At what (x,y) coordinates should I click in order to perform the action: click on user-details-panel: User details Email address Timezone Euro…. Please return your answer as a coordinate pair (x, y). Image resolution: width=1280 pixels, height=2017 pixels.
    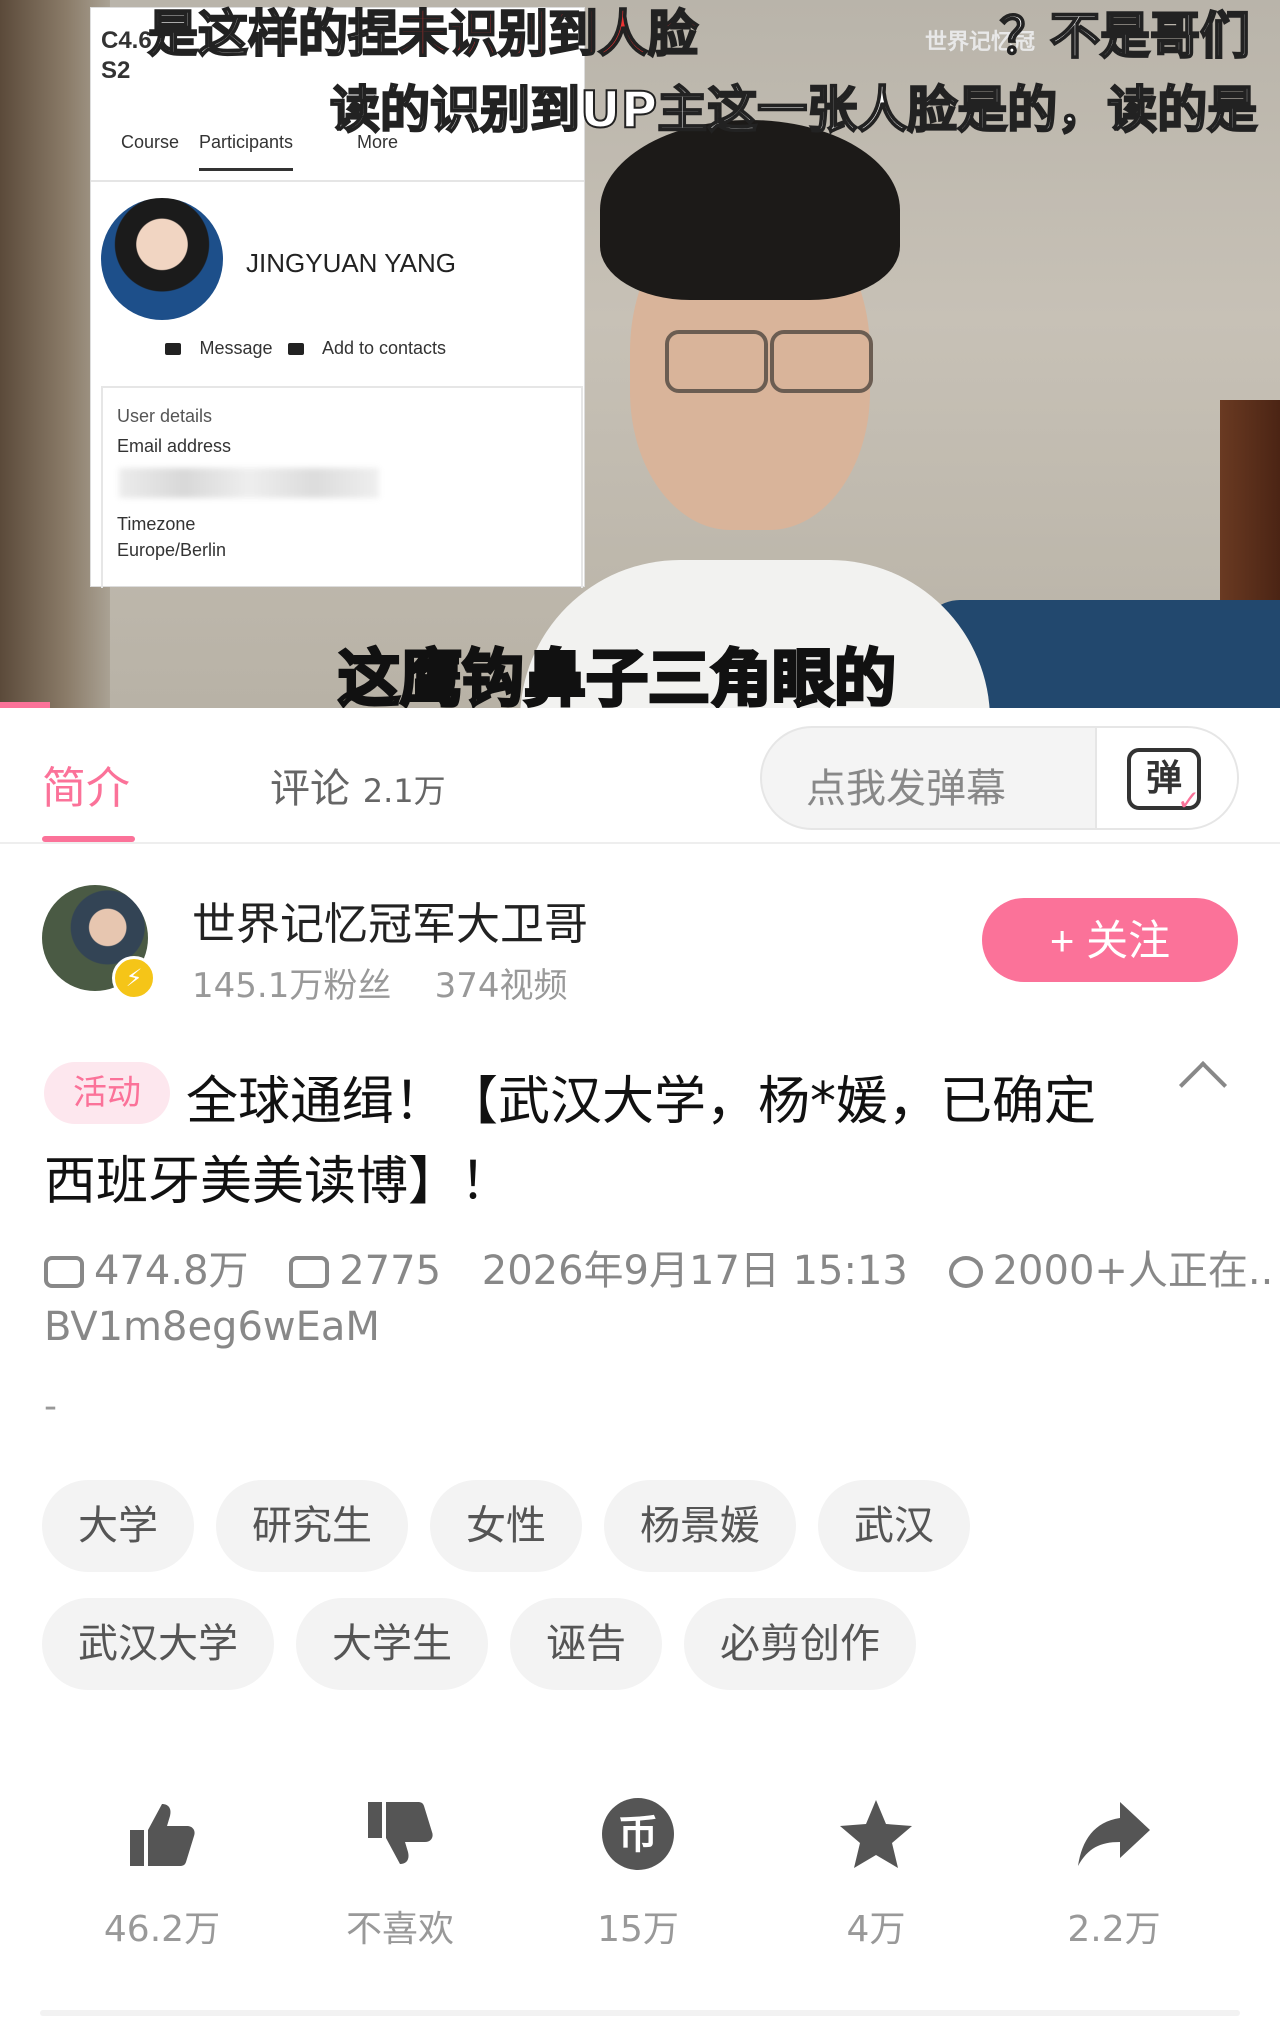
    Looking at the image, I should click on (342, 487).